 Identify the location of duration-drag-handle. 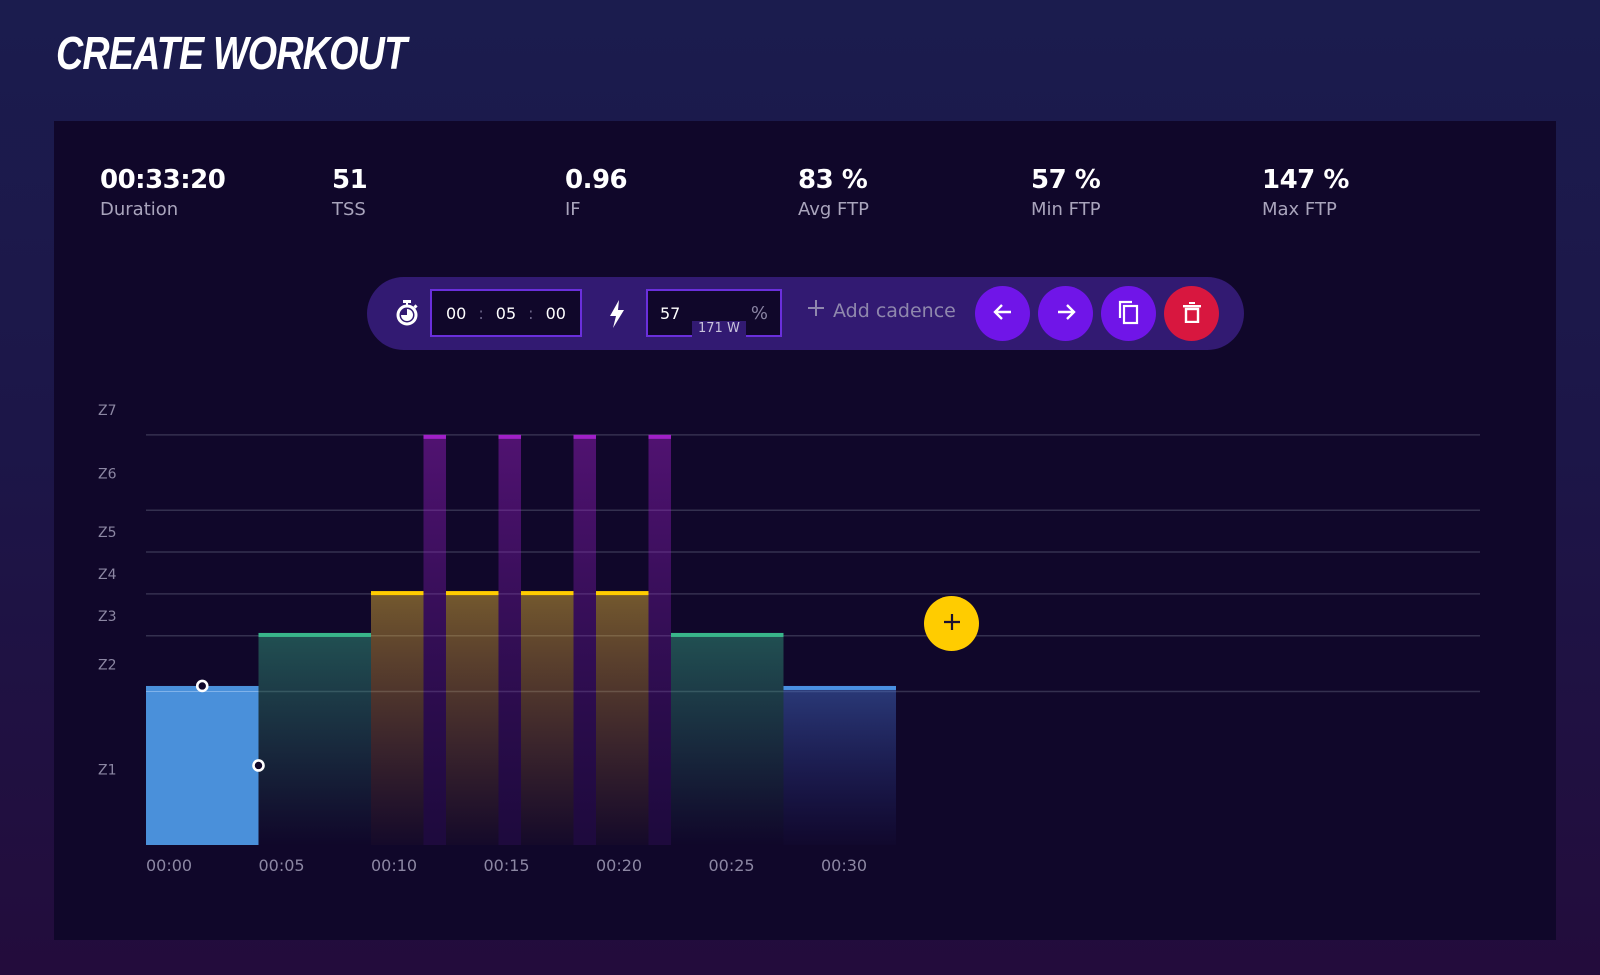
(258, 765).